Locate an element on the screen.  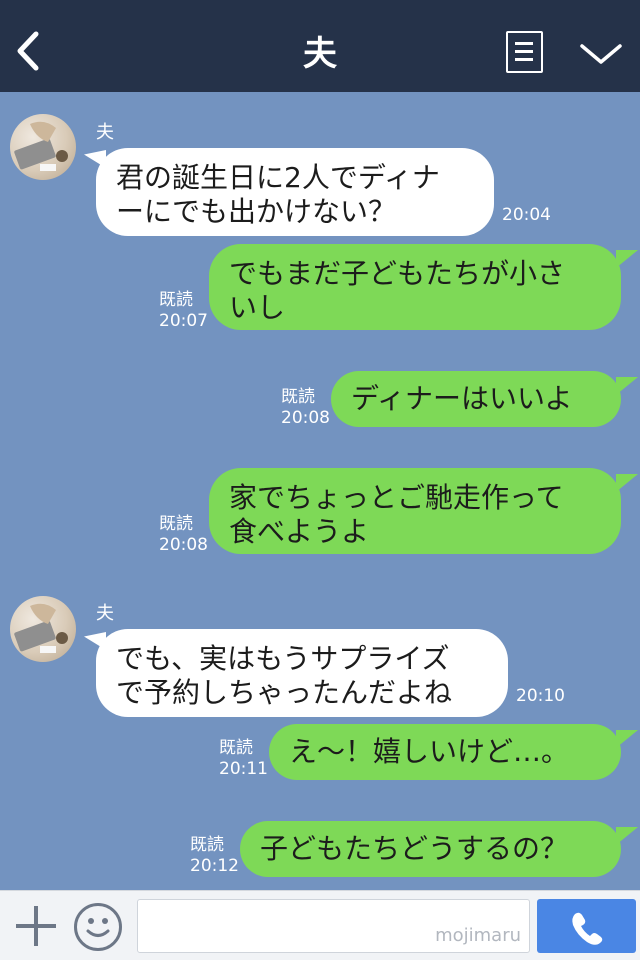
message-line: でも、実はもうサプライズ is located at coordinates (283, 658).